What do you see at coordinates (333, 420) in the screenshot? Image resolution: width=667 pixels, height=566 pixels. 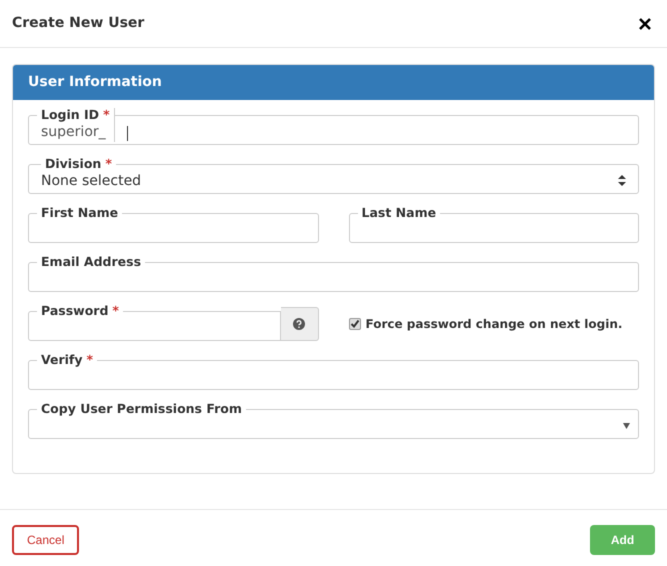 I see `select-field: Copy User Permissions From` at bounding box center [333, 420].